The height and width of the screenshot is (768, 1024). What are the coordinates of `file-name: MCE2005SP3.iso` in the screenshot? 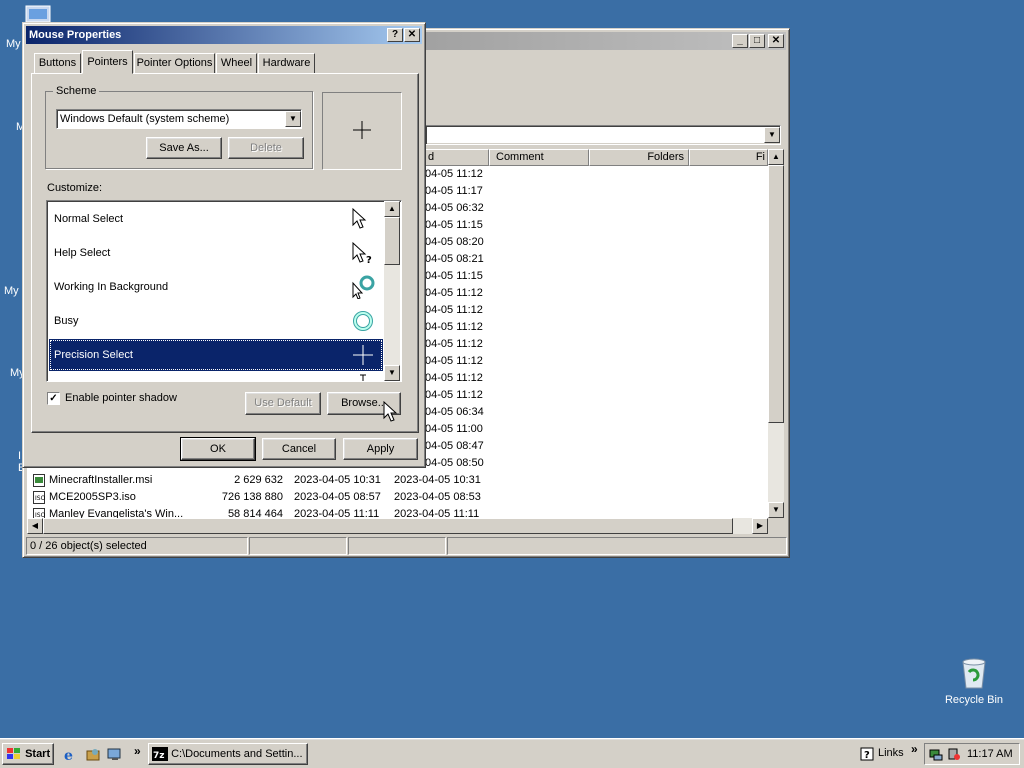 It's located at (92, 497).